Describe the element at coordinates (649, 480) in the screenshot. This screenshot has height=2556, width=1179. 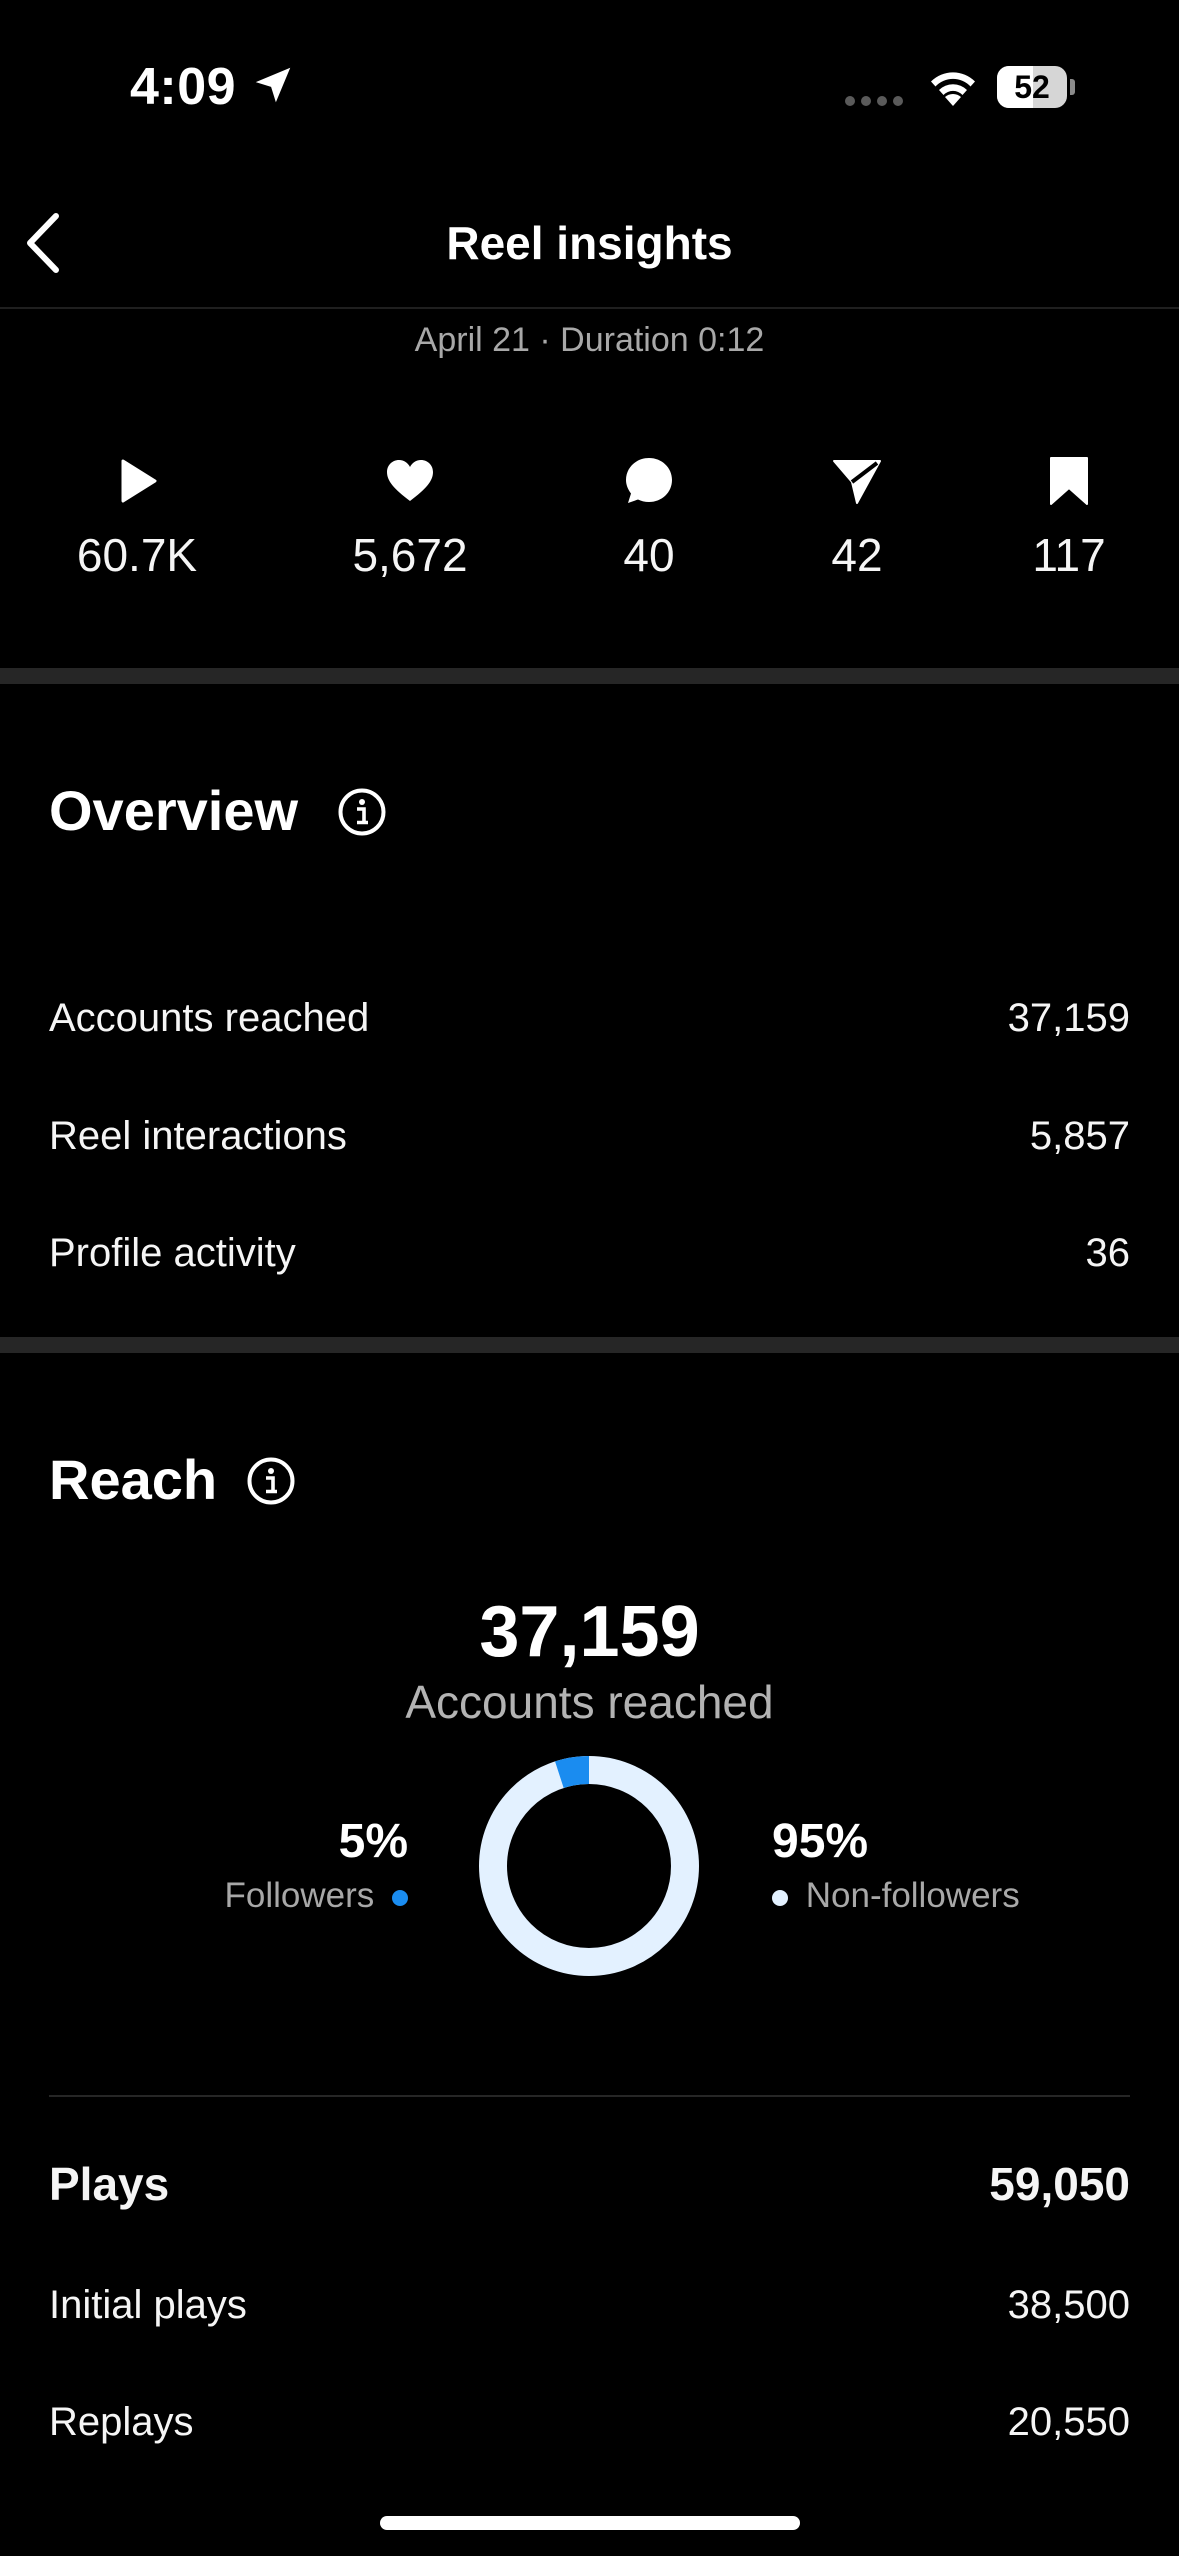
I see `comment-icon` at that location.